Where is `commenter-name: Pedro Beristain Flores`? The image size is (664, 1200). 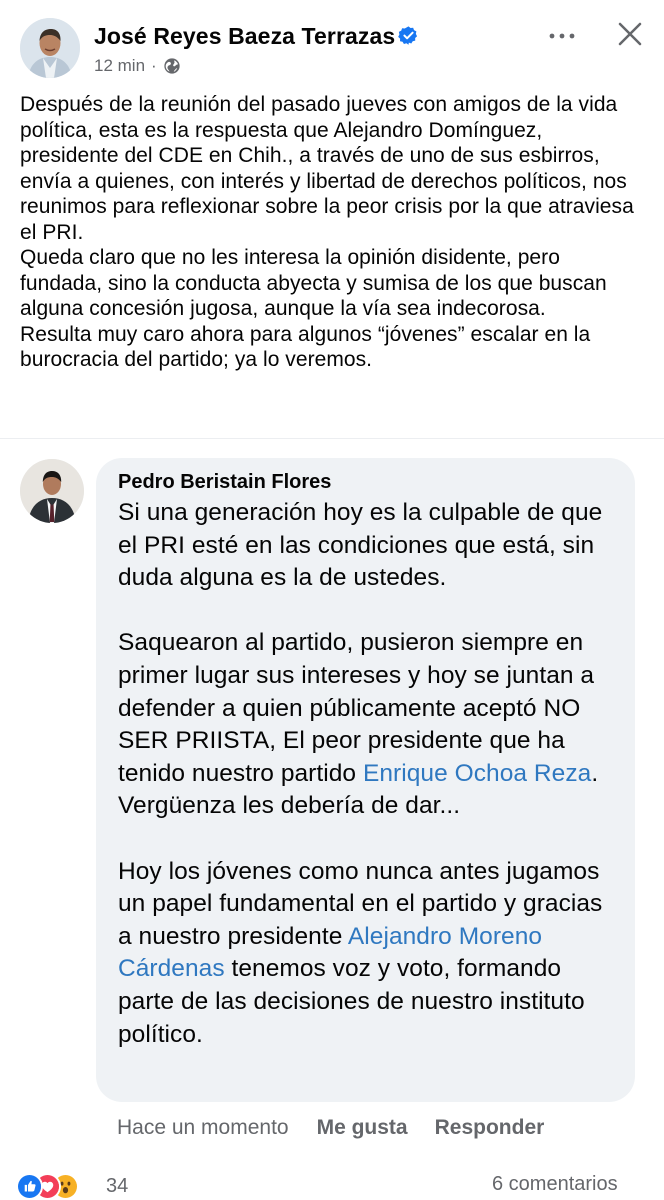 commenter-name: Pedro Beristain Flores is located at coordinates (367, 482).